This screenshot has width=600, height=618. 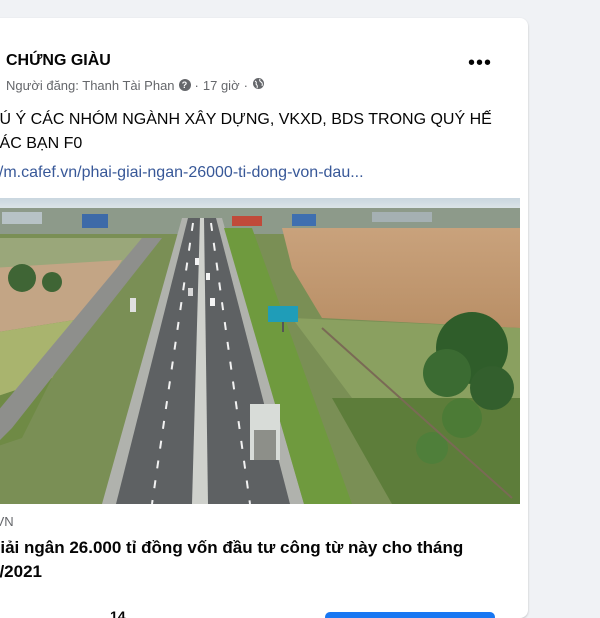 What do you see at coordinates (90, 85) in the screenshot?
I see `poster-label: Người đăng: Thanh Tài Phan` at bounding box center [90, 85].